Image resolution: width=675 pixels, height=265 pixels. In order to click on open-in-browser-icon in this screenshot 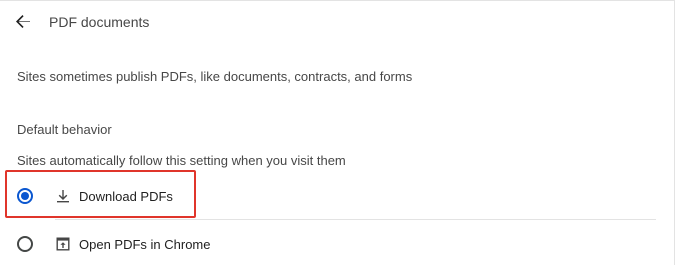, I will do `click(63, 244)`.